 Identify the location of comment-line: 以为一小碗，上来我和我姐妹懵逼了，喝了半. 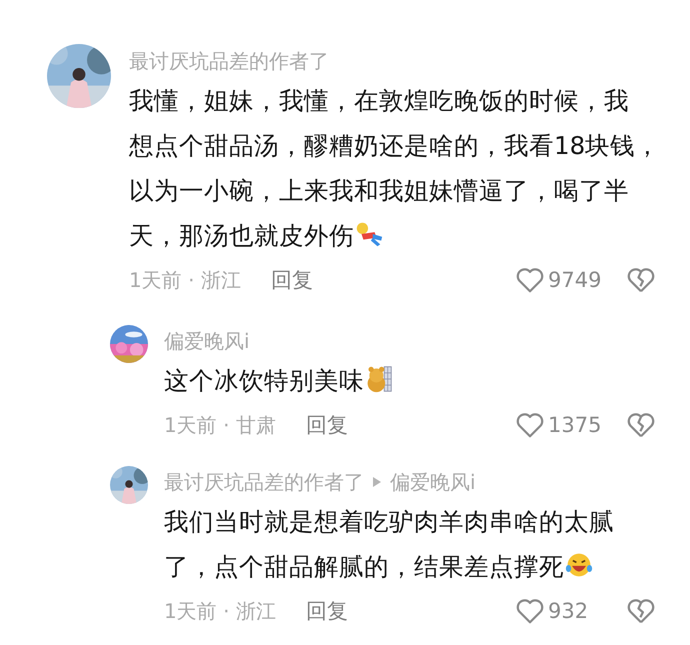
(379, 190).